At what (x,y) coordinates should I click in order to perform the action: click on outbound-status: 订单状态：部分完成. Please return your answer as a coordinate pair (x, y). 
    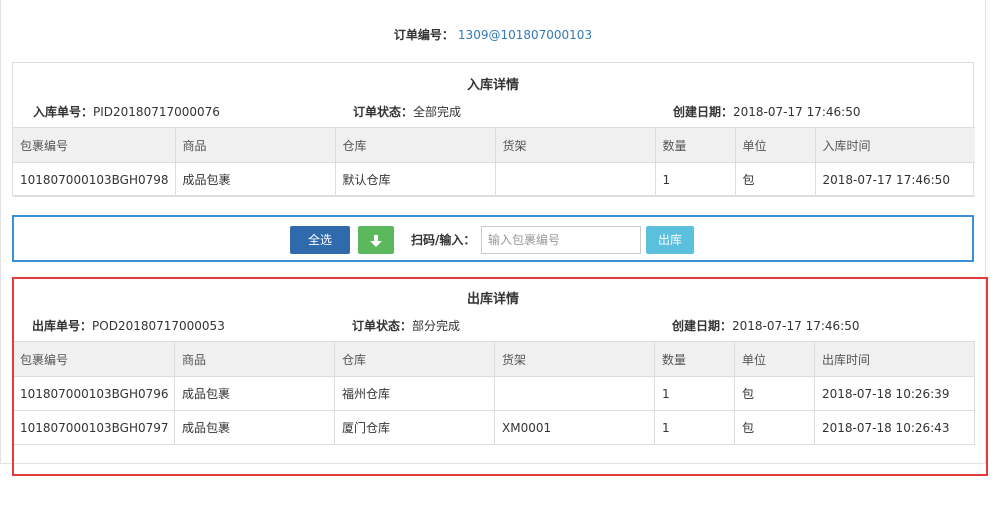
    Looking at the image, I should click on (406, 326).